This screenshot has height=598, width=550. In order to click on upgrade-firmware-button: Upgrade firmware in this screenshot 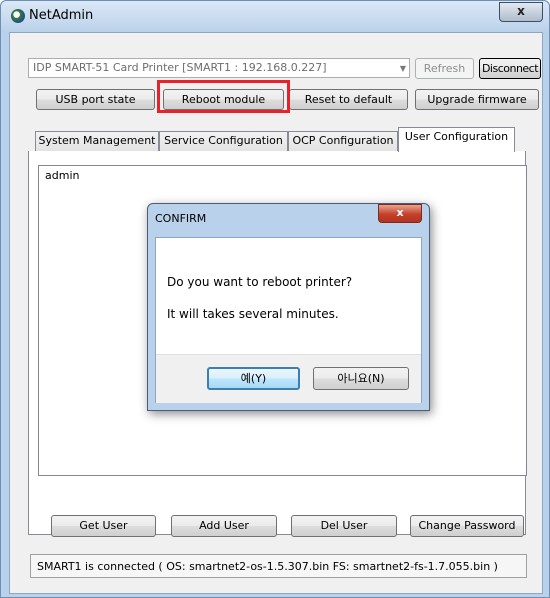, I will do `click(477, 99)`.